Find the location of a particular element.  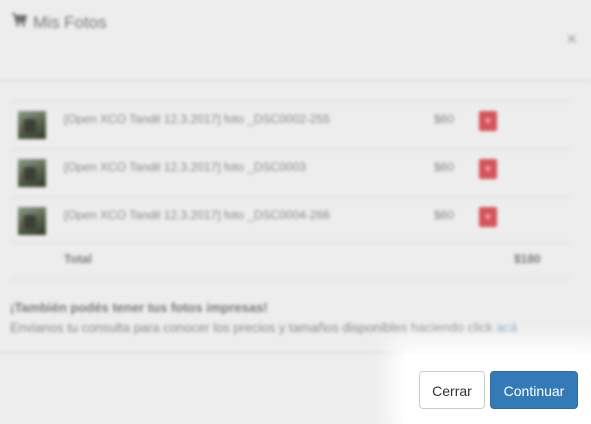

total-value: $180 is located at coordinates (527, 259).